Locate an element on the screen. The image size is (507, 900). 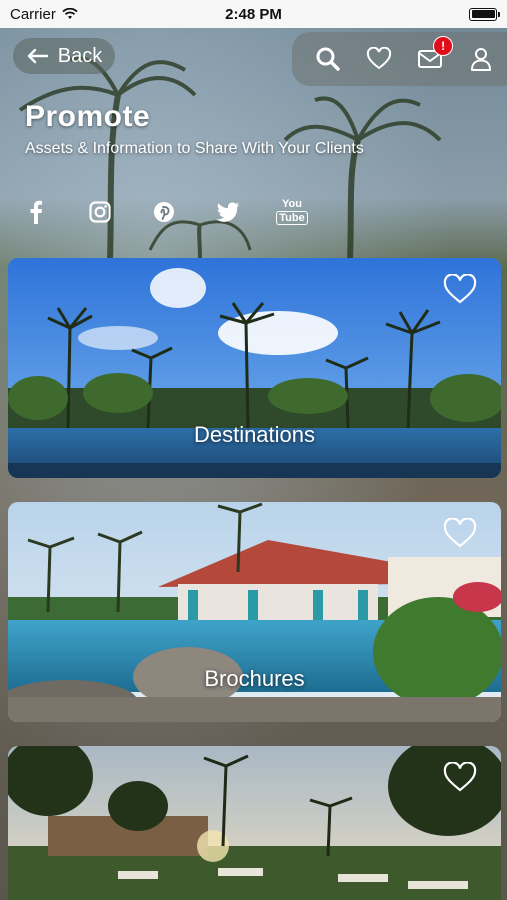
twitter-icon is located at coordinates (227, 212).